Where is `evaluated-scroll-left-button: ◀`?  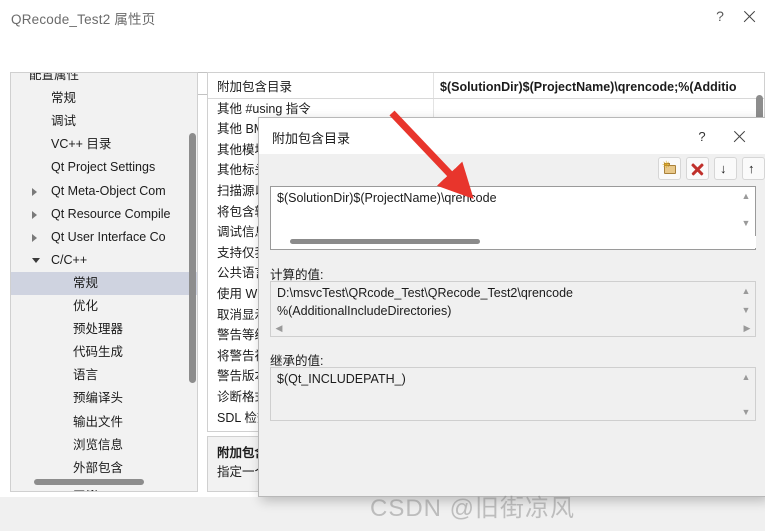 evaluated-scroll-left-button: ◀ is located at coordinates (279, 328).